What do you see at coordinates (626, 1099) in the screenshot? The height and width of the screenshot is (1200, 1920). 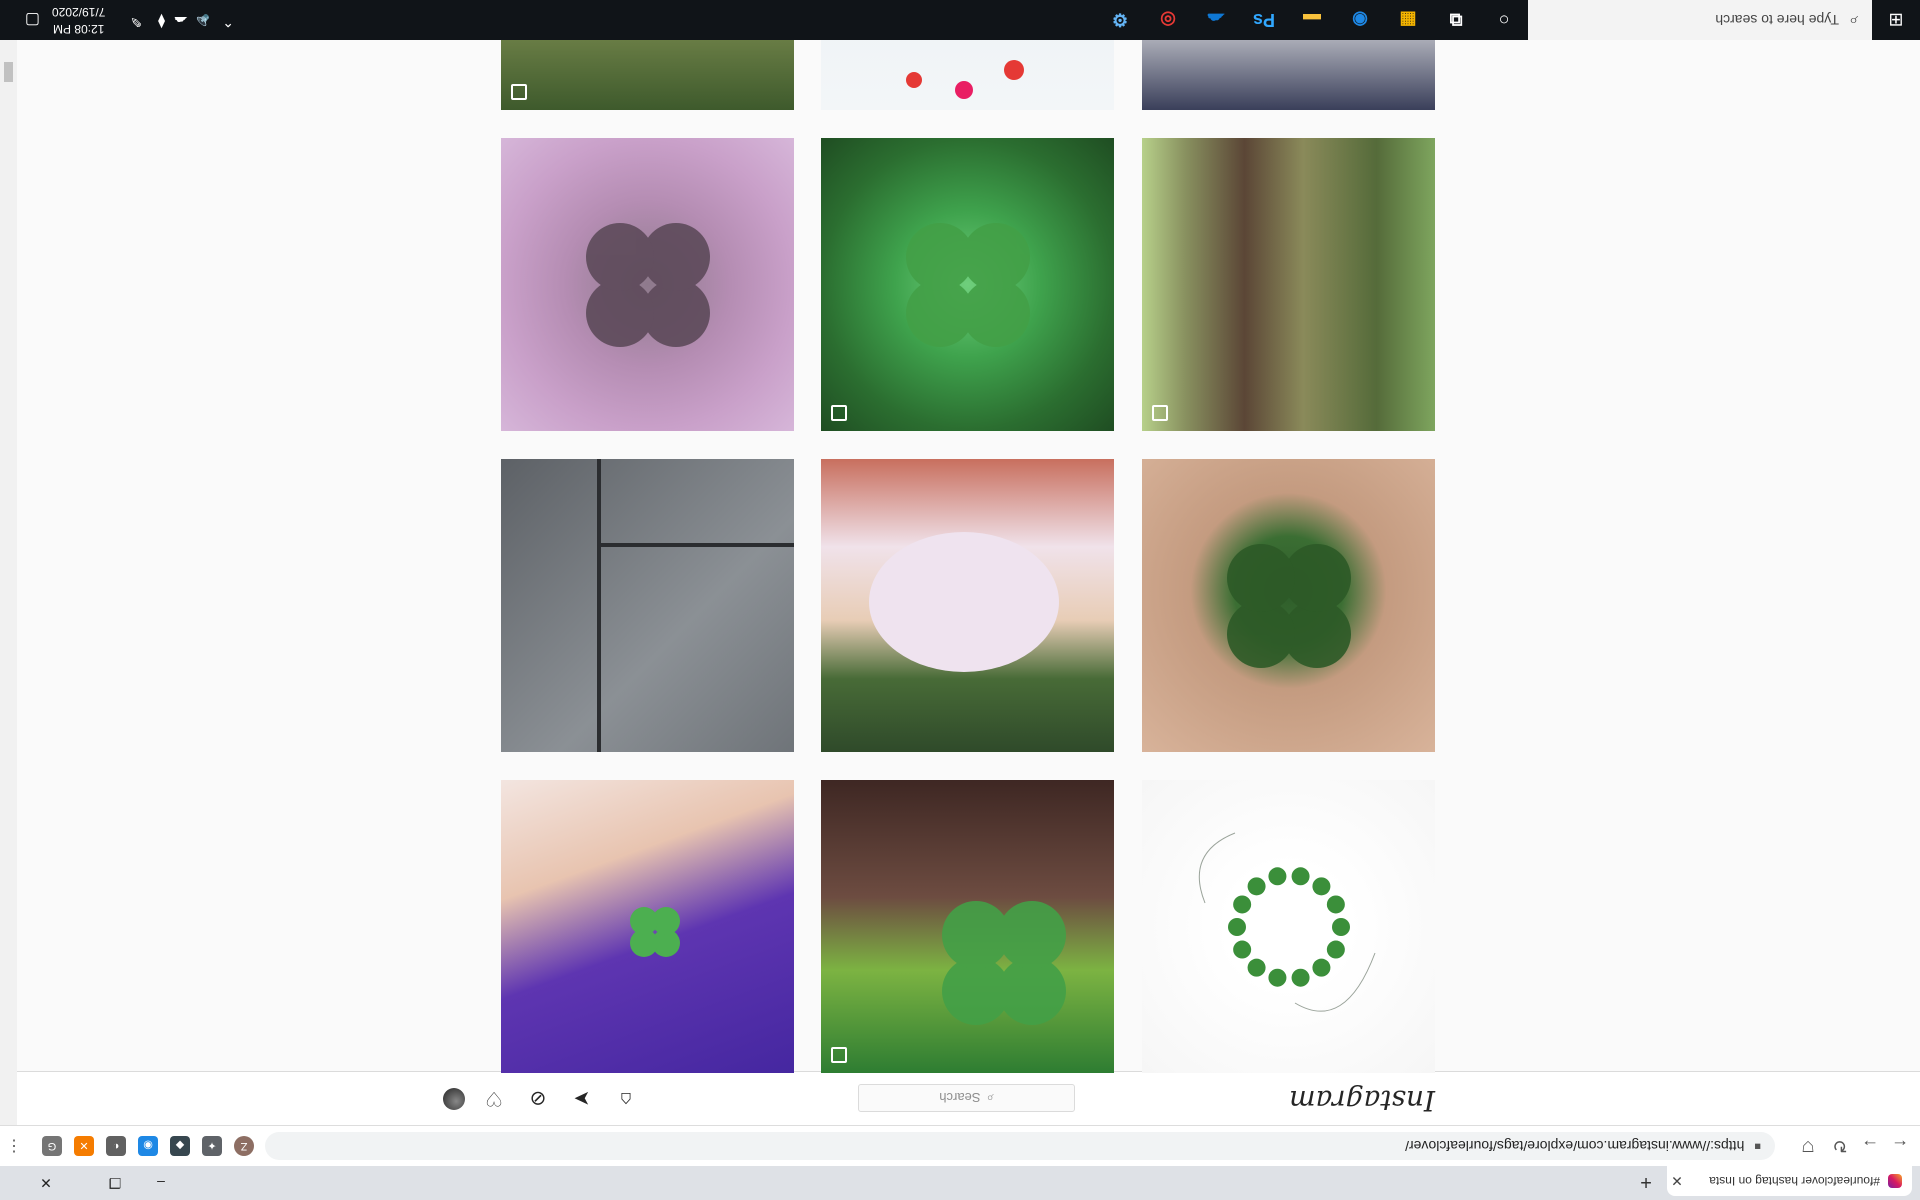 I see `home-icon: ⌂` at bounding box center [626, 1099].